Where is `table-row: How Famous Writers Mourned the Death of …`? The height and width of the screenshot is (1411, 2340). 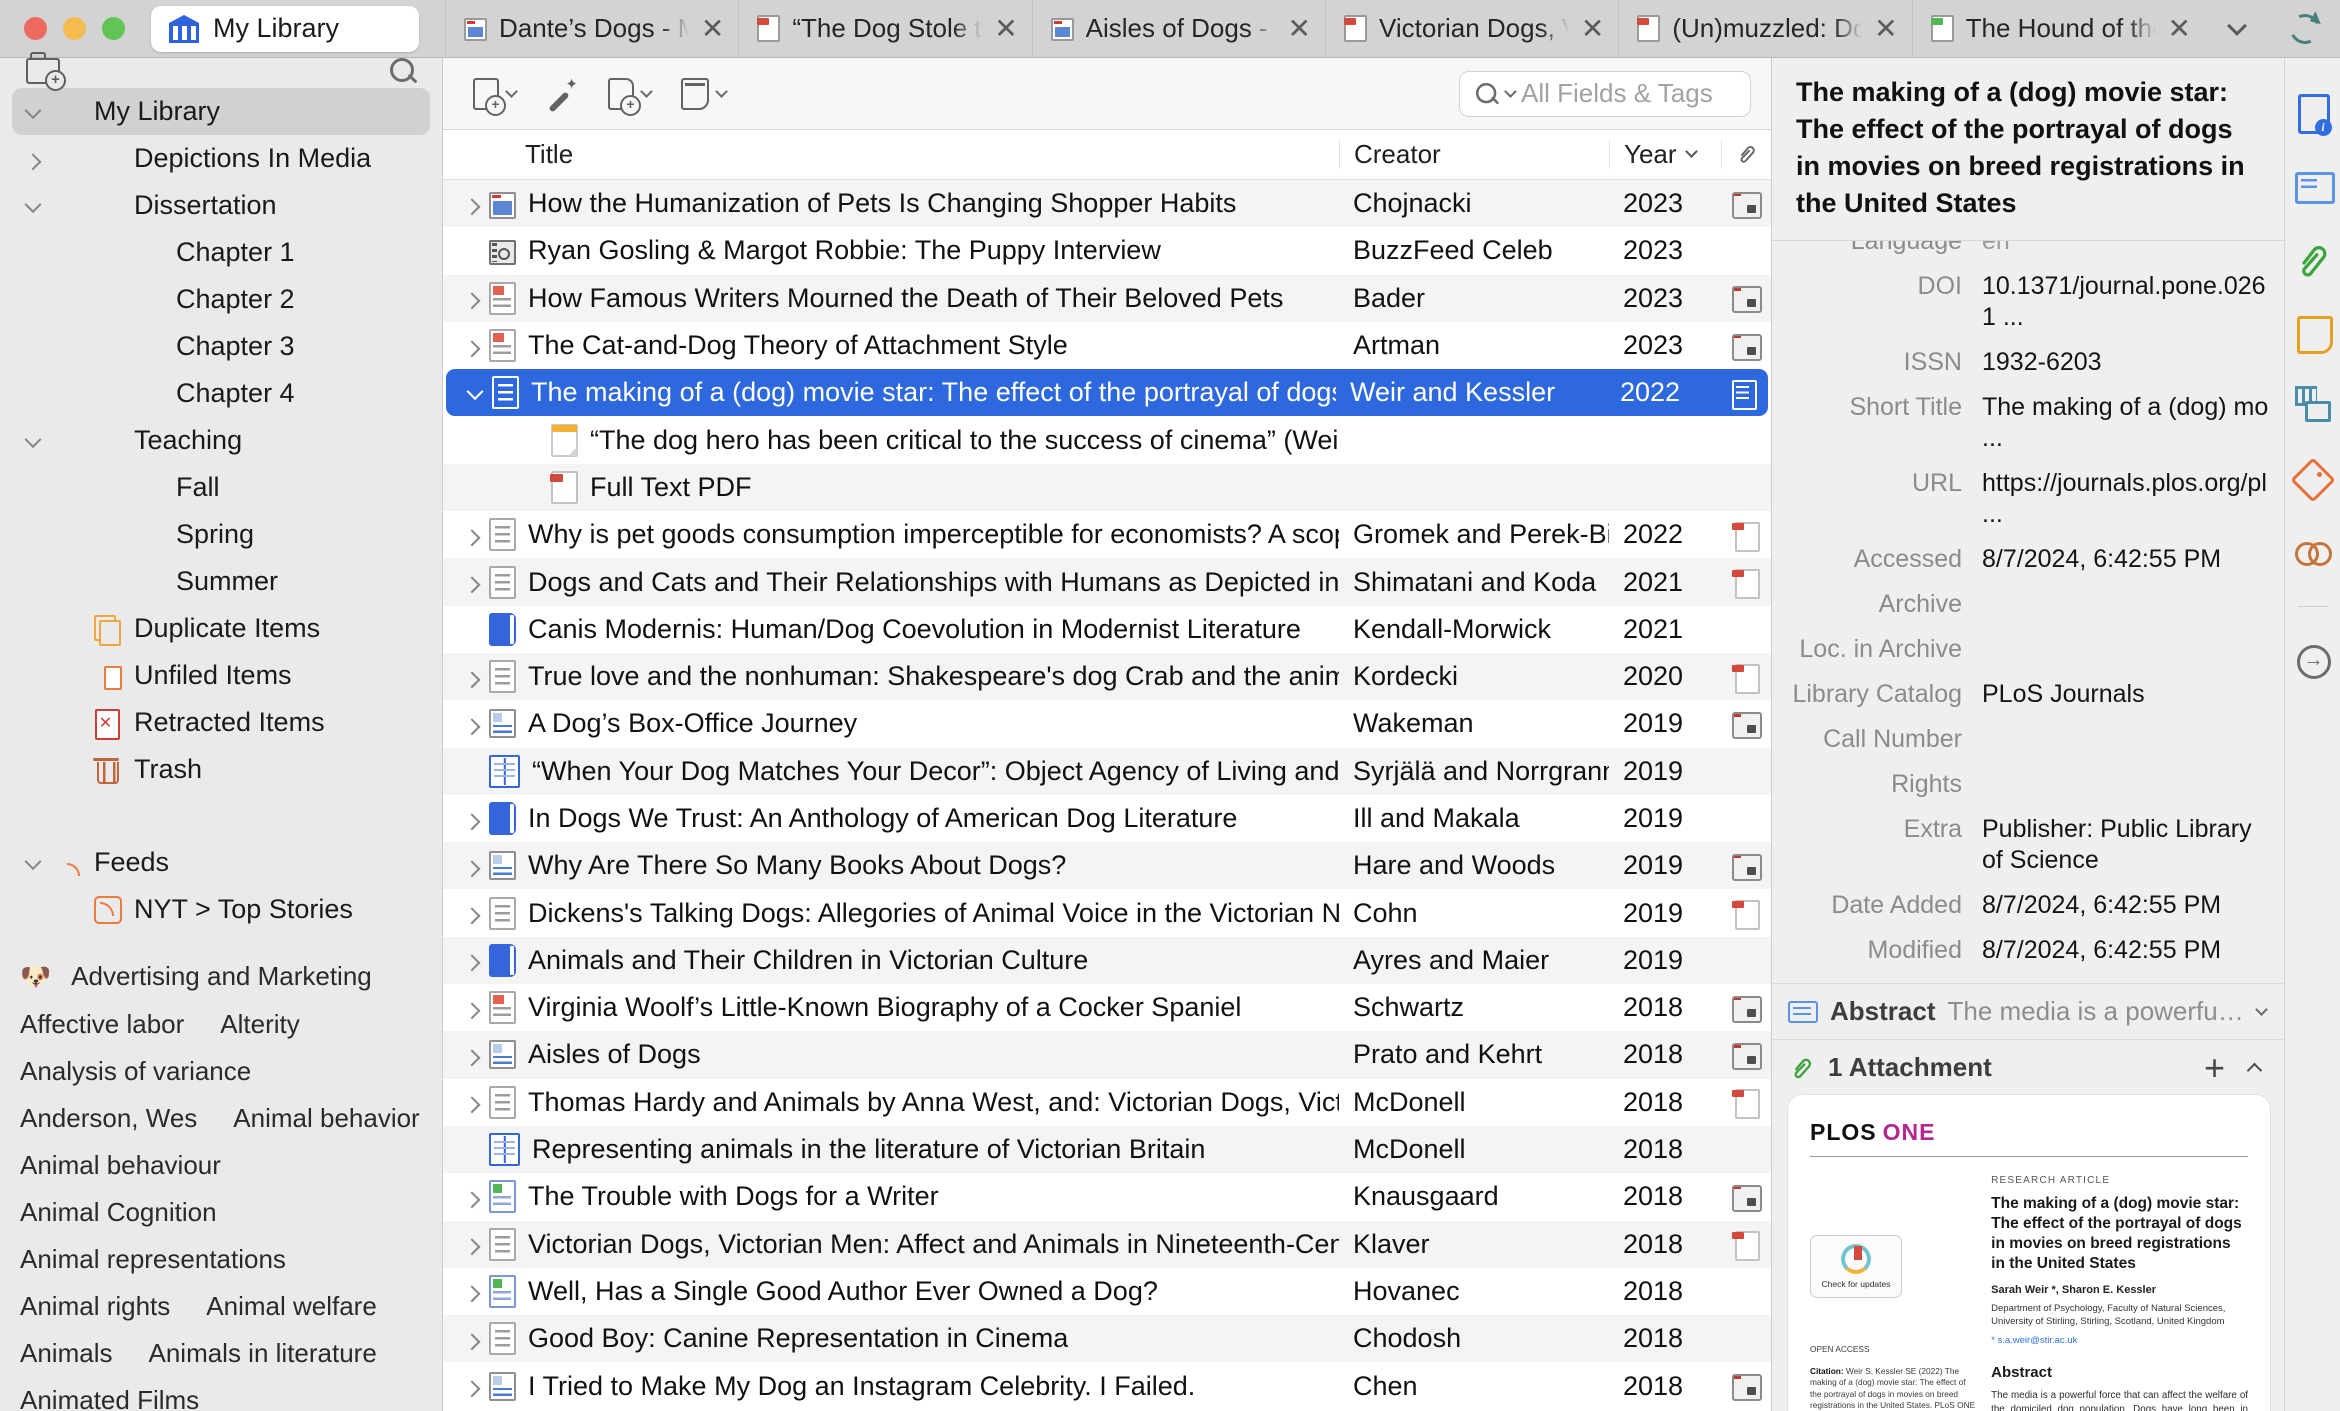 table-row: How Famous Writers Mourned the Death of … is located at coordinates (1107, 298).